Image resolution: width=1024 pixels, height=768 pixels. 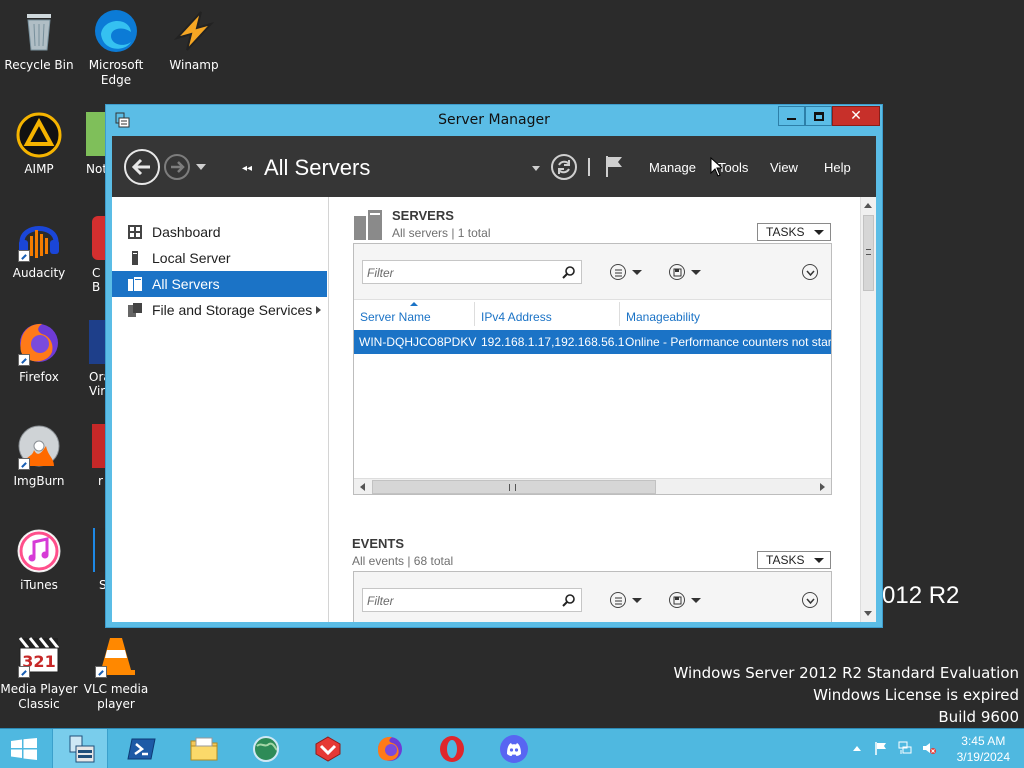 I want to click on expand-chevron-icon, so click(x=318, y=310).